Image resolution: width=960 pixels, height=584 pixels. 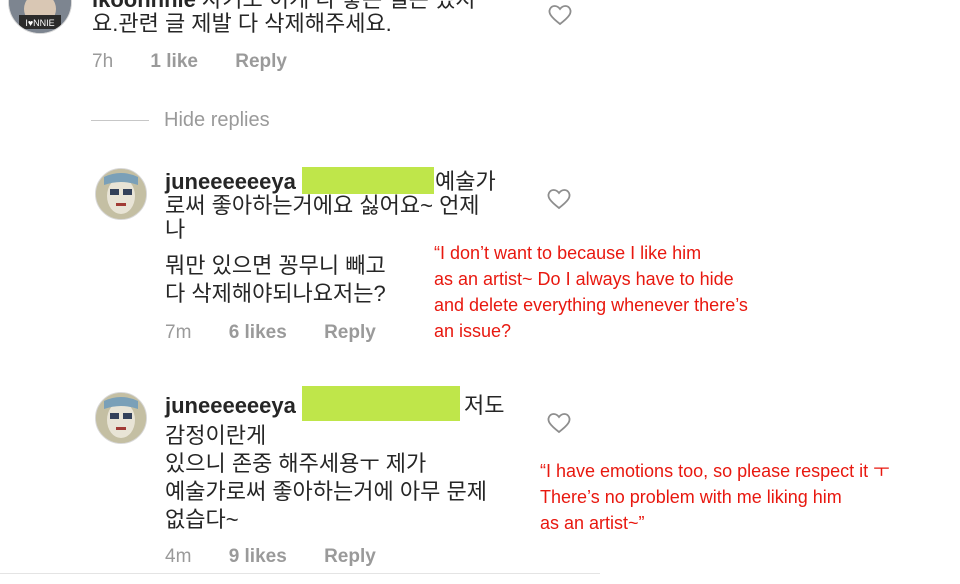 What do you see at coordinates (178, 332) in the screenshot?
I see `reply-time: 7m` at bounding box center [178, 332].